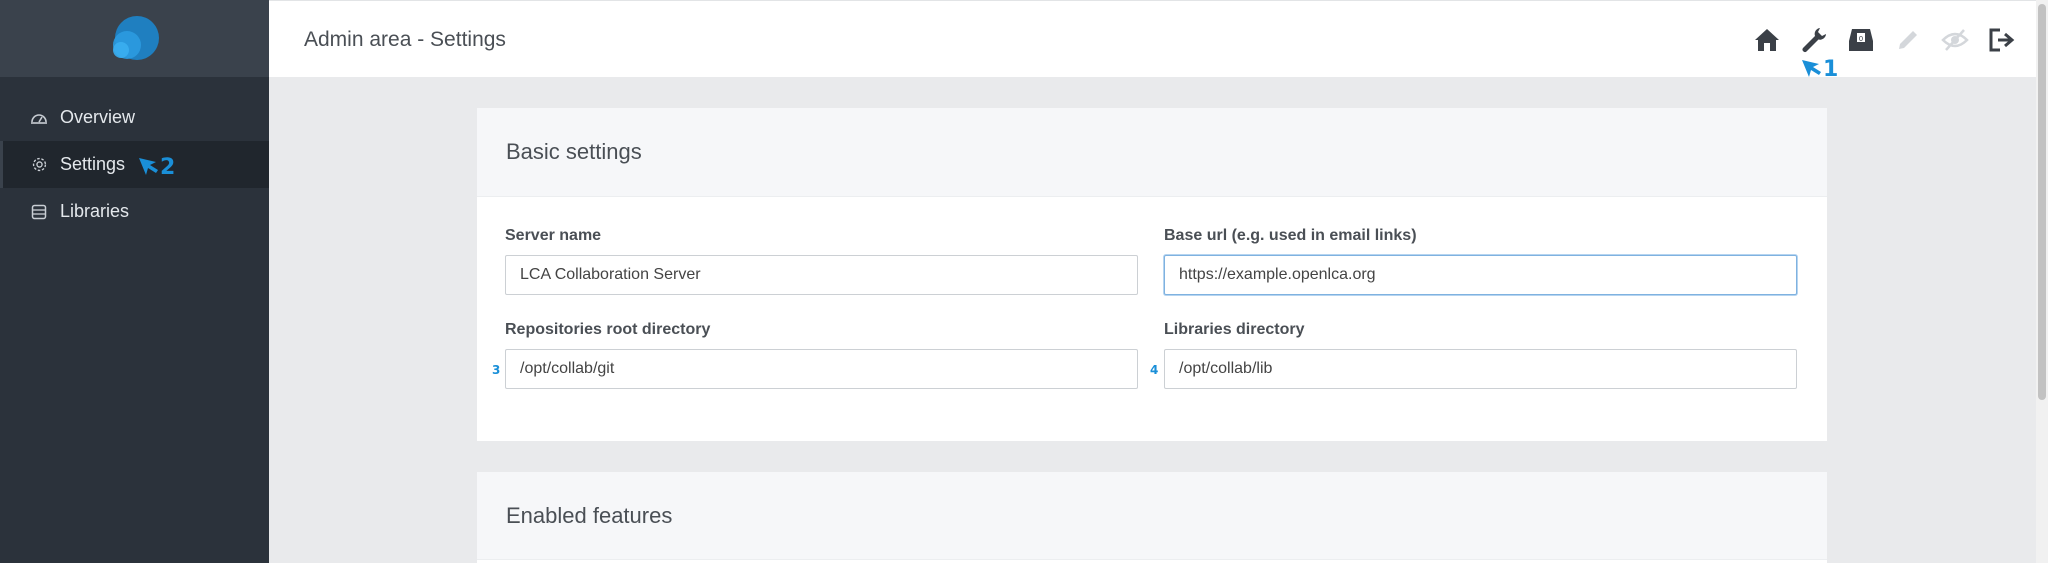 Image resolution: width=2048 pixels, height=563 pixels. I want to click on database-icon, so click(39, 212).